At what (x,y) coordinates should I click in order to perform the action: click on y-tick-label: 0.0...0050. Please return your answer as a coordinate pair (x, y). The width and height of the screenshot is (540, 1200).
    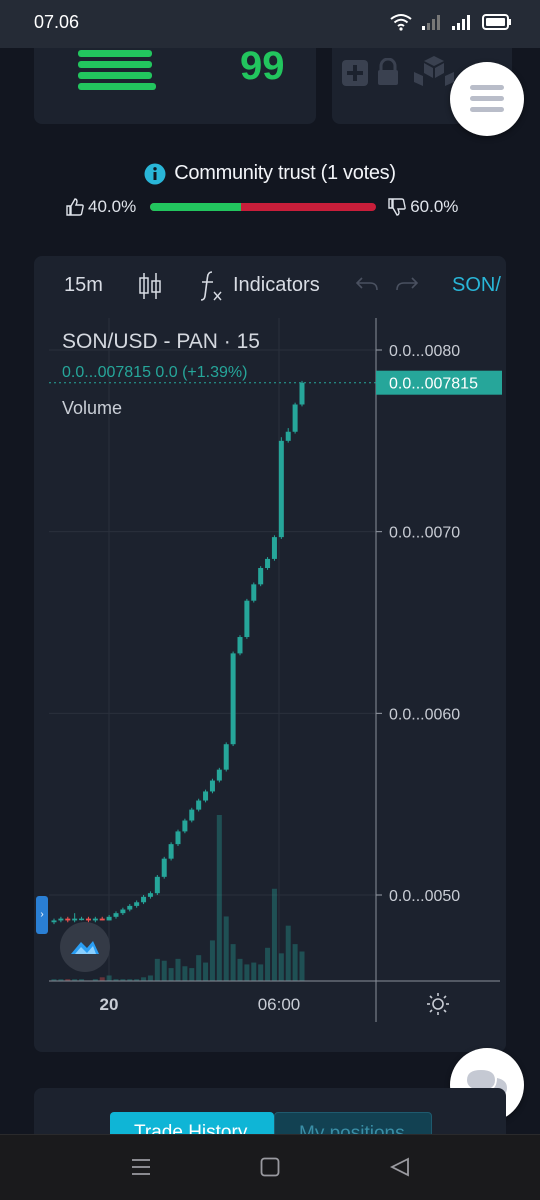
    Looking at the image, I should click on (424, 896).